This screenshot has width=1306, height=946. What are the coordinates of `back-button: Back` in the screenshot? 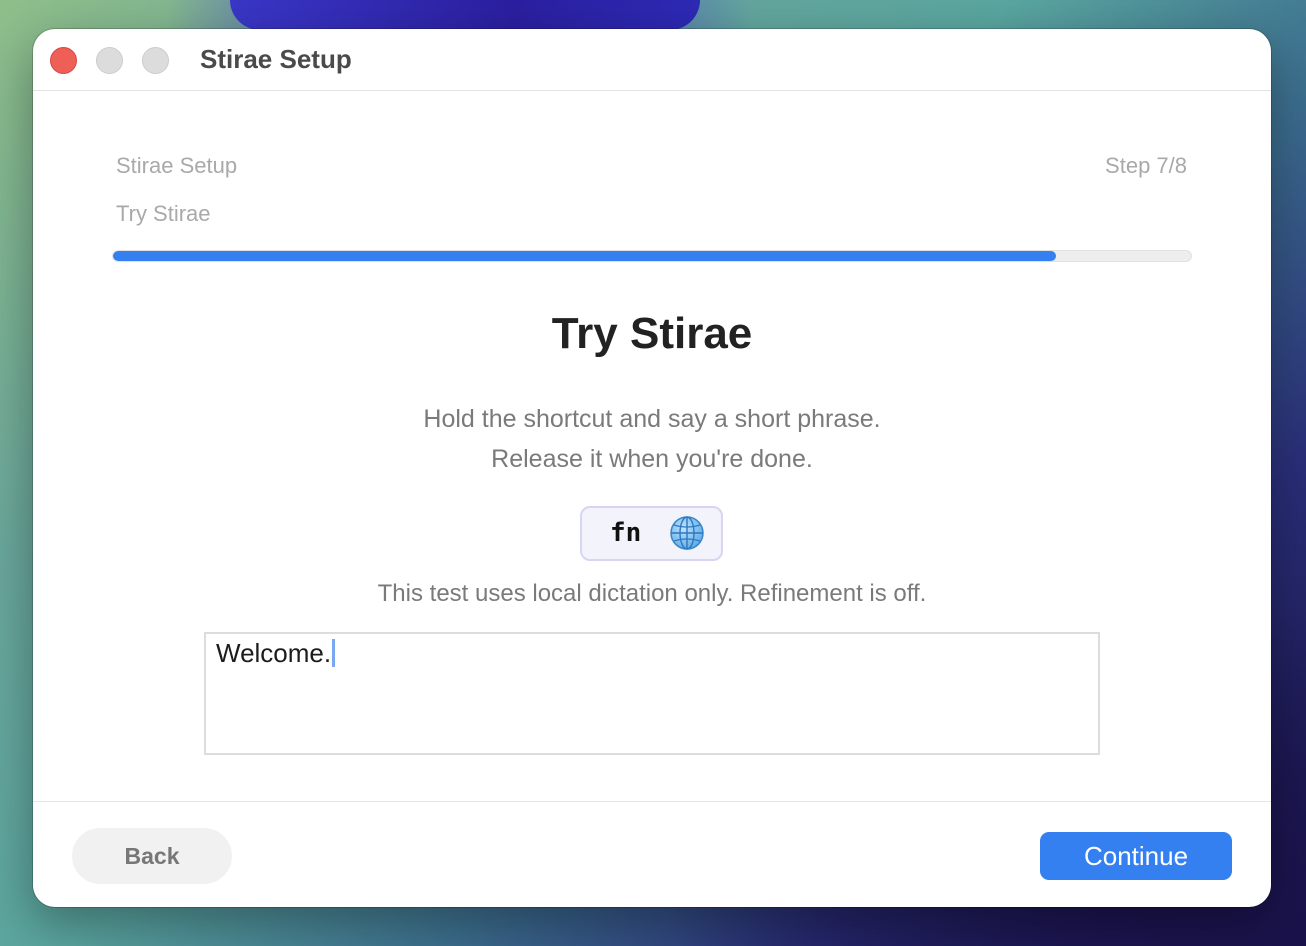 It's located at (152, 856).